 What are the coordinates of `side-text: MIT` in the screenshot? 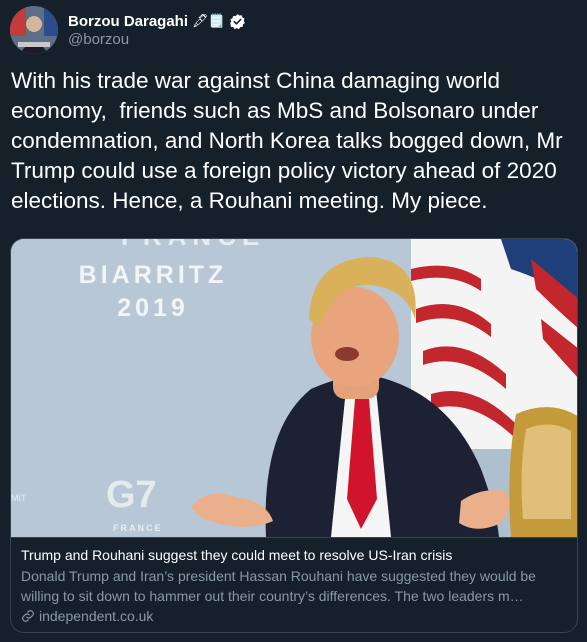 It's located at (19, 498).